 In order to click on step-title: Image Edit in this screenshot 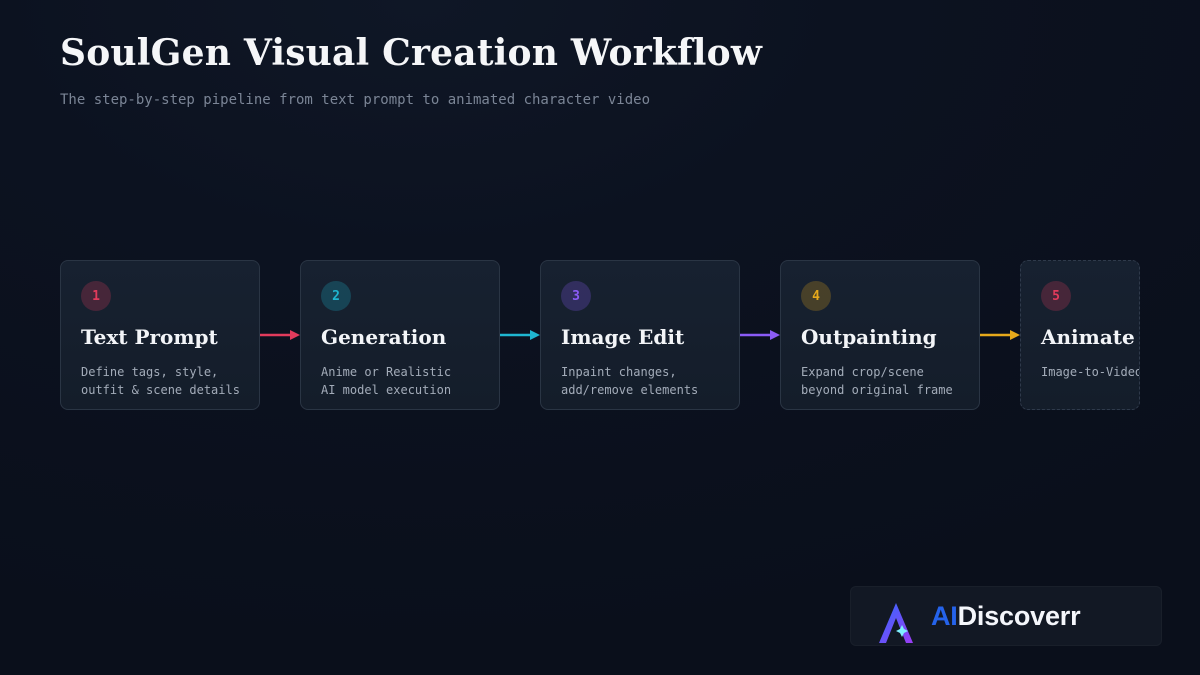, I will do `click(623, 337)`.